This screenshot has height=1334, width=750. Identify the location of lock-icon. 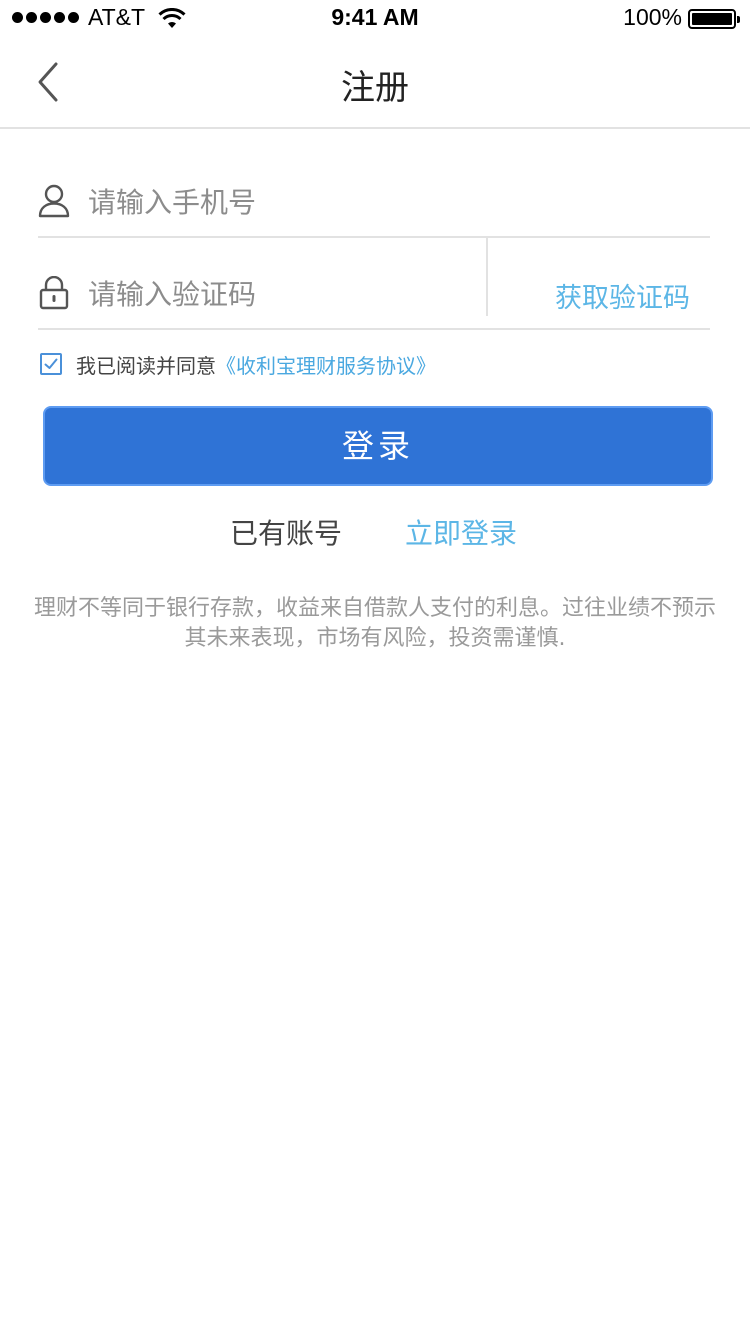
(54, 292).